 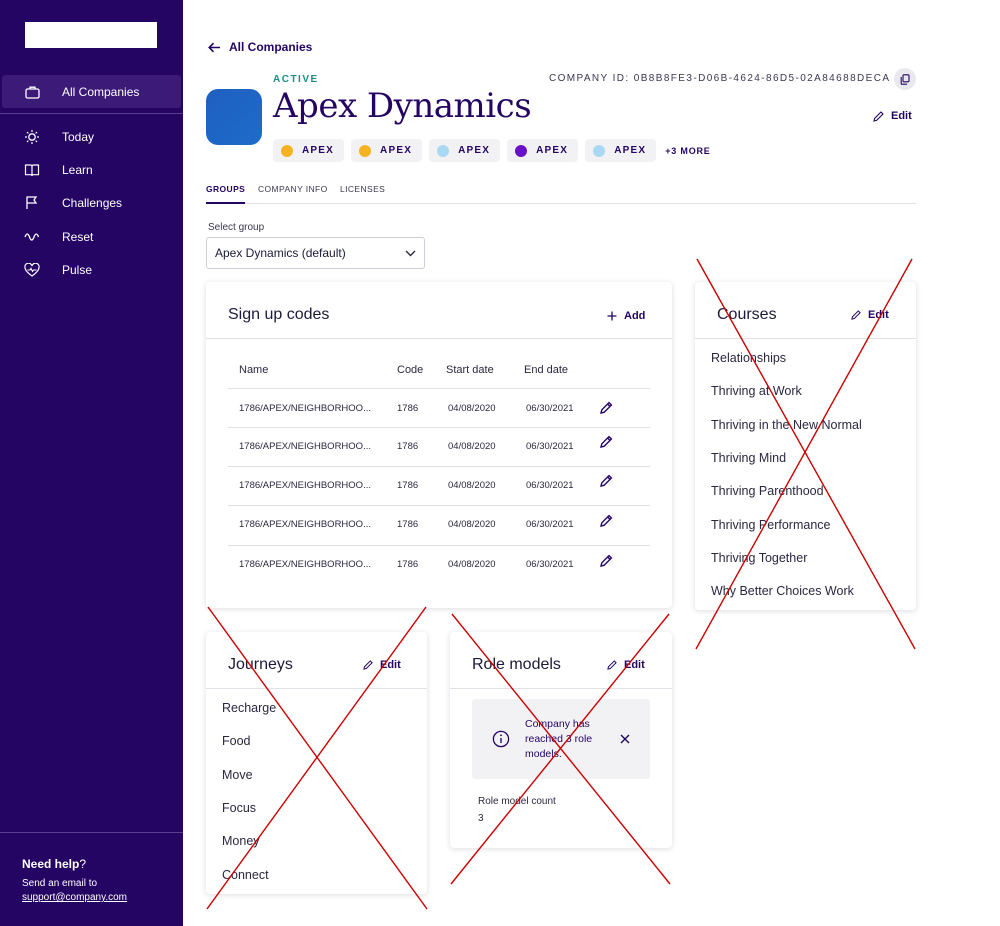 I want to click on support-email-link: support@company.com, so click(x=74, y=897).